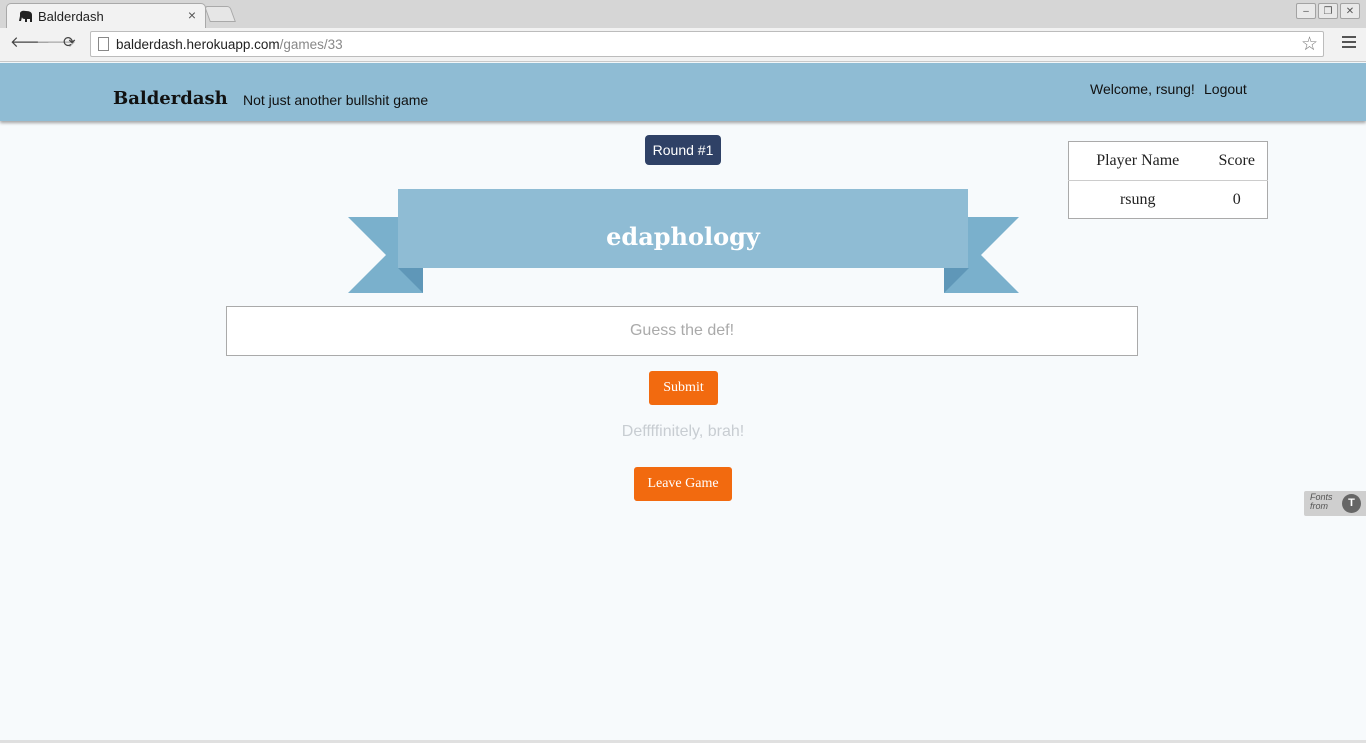 The image size is (1366, 743). Describe the element at coordinates (336, 100) in the screenshot. I see `tagline: Not just another bullshit game` at that location.